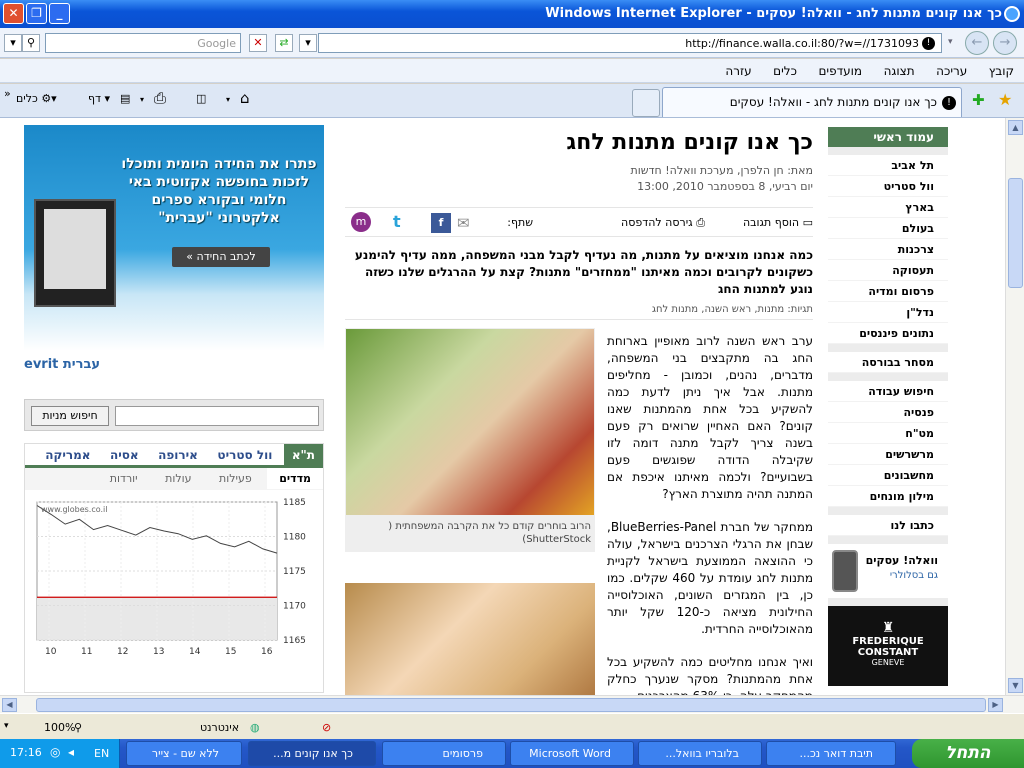  Describe the element at coordinates (888, 137) in the screenshot. I see `nav-header: עמוד ראשי` at that location.